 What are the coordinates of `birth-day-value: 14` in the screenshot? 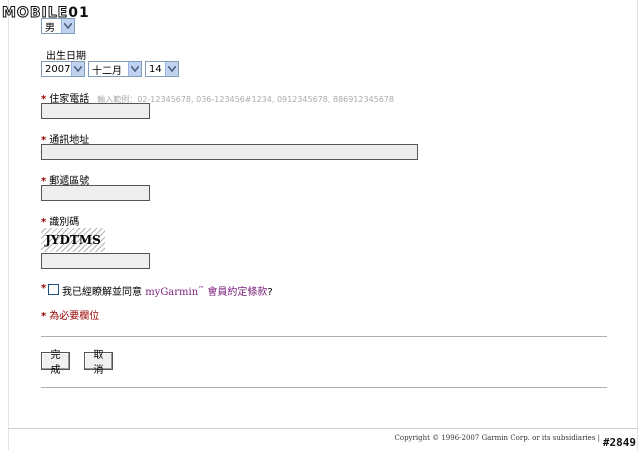 It's located at (155, 69).